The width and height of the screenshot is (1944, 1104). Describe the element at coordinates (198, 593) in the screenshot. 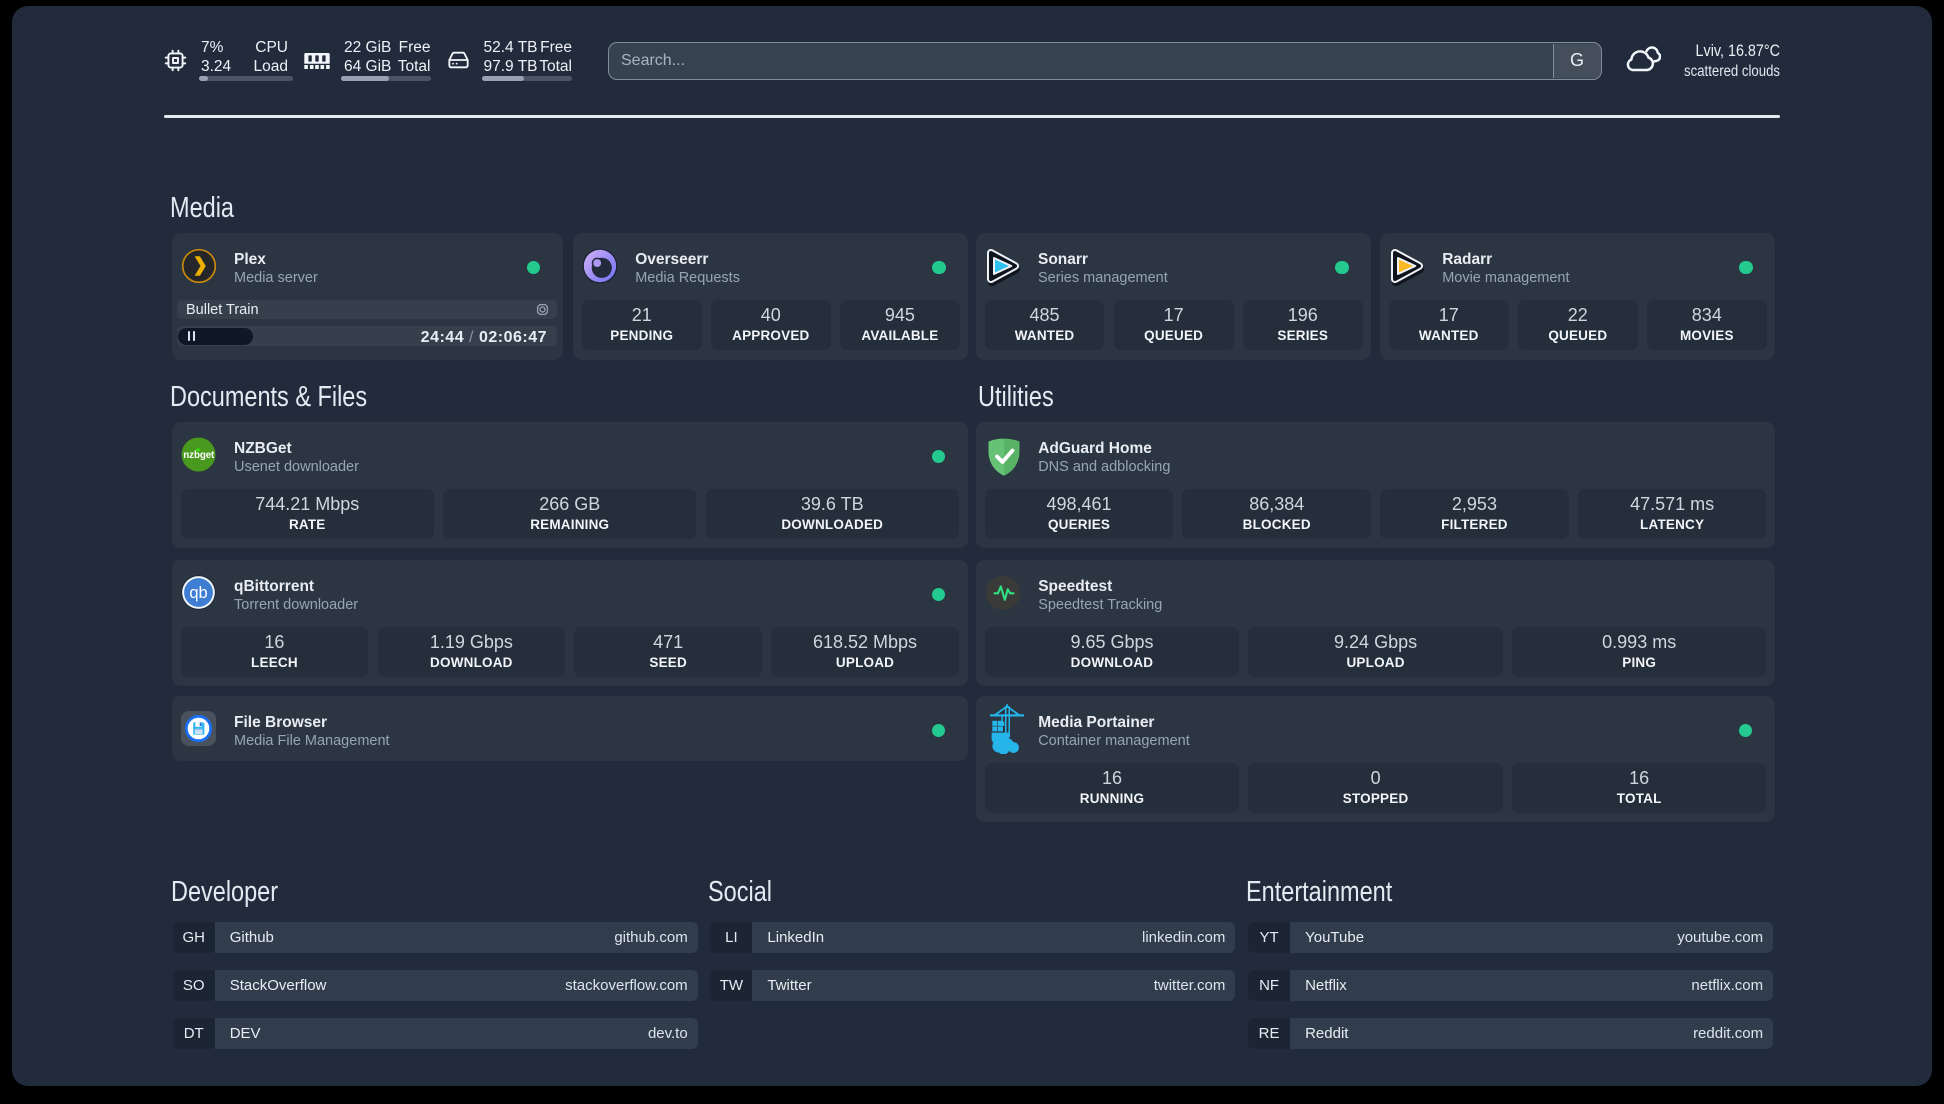

I see `svg-text: qb` at that location.